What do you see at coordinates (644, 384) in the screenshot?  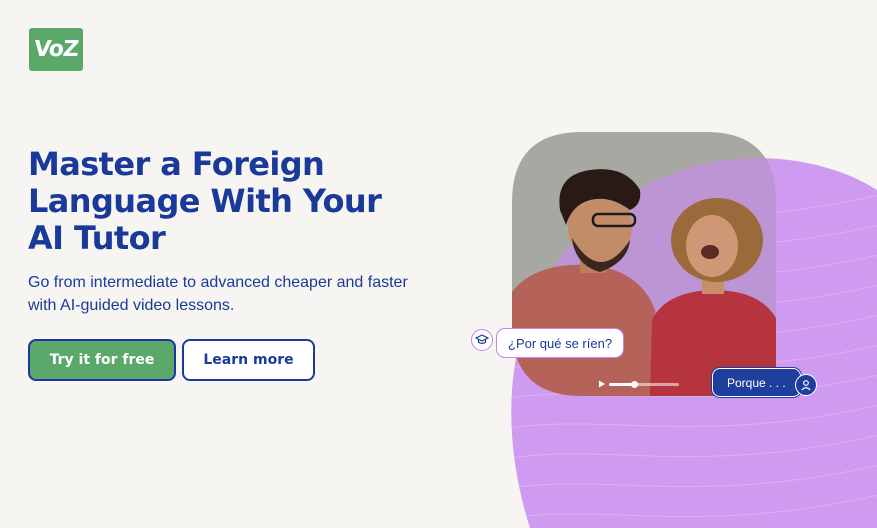 I see `video-progress-bar` at bounding box center [644, 384].